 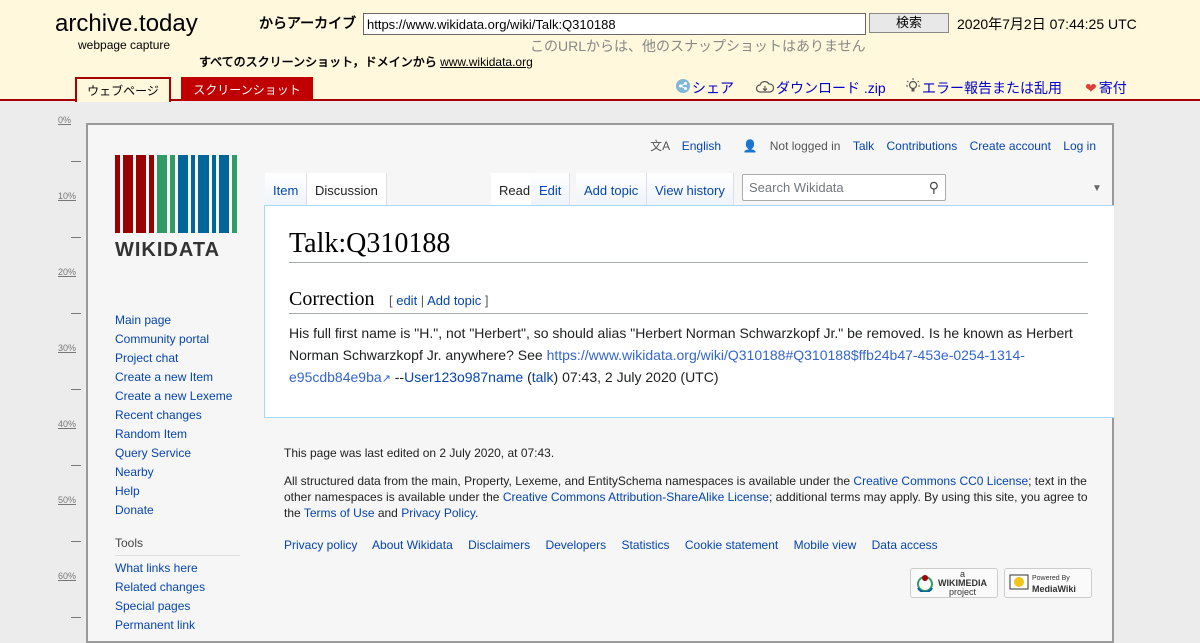 What do you see at coordinates (731, 545) in the screenshot?
I see `footer-link-cookie: Cookie statement` at bounding box center [731, 545].